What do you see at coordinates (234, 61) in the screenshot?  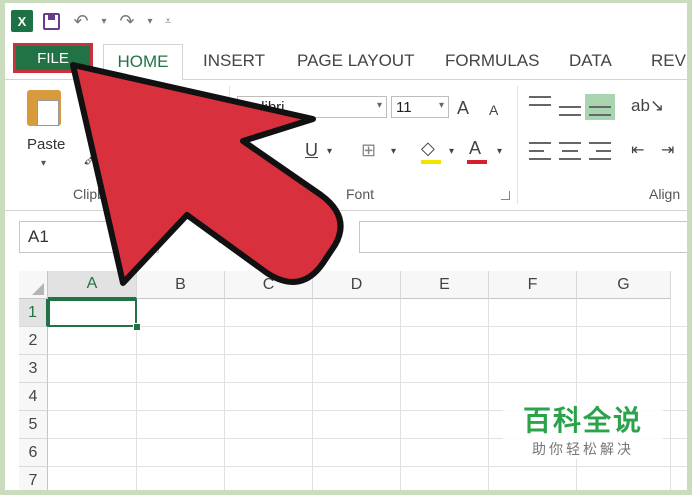 I see `tab-insert: INSERT` at bounding box center [234, 61].